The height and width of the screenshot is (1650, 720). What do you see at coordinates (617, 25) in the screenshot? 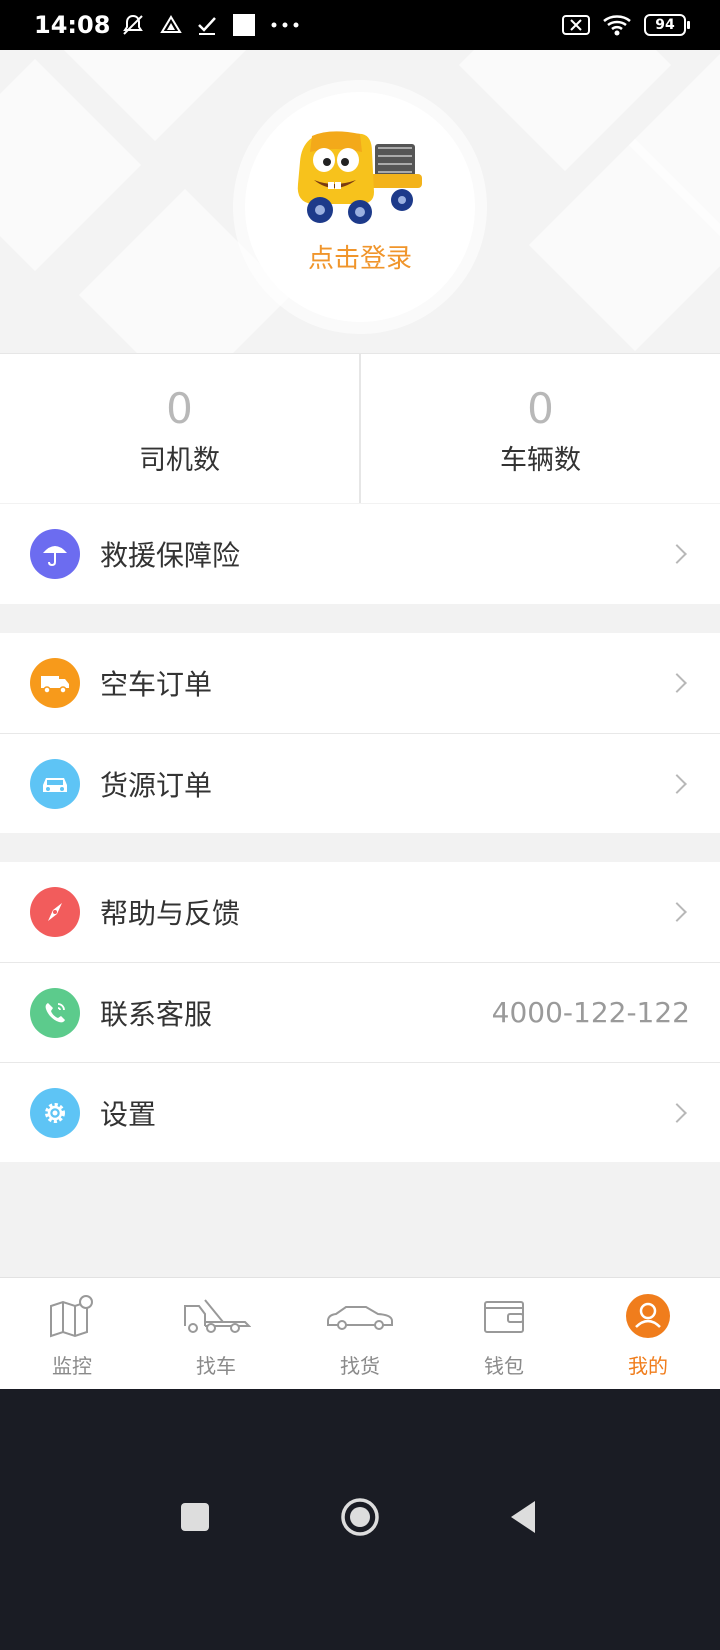
I see `wifi-icon` at bounding box center [617, 25].